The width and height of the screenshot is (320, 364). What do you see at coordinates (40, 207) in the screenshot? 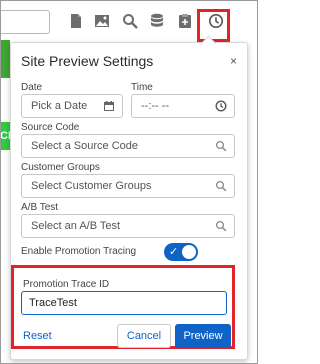
I see `ab-test-label: A/B Test` at bounding box center [40, 207].